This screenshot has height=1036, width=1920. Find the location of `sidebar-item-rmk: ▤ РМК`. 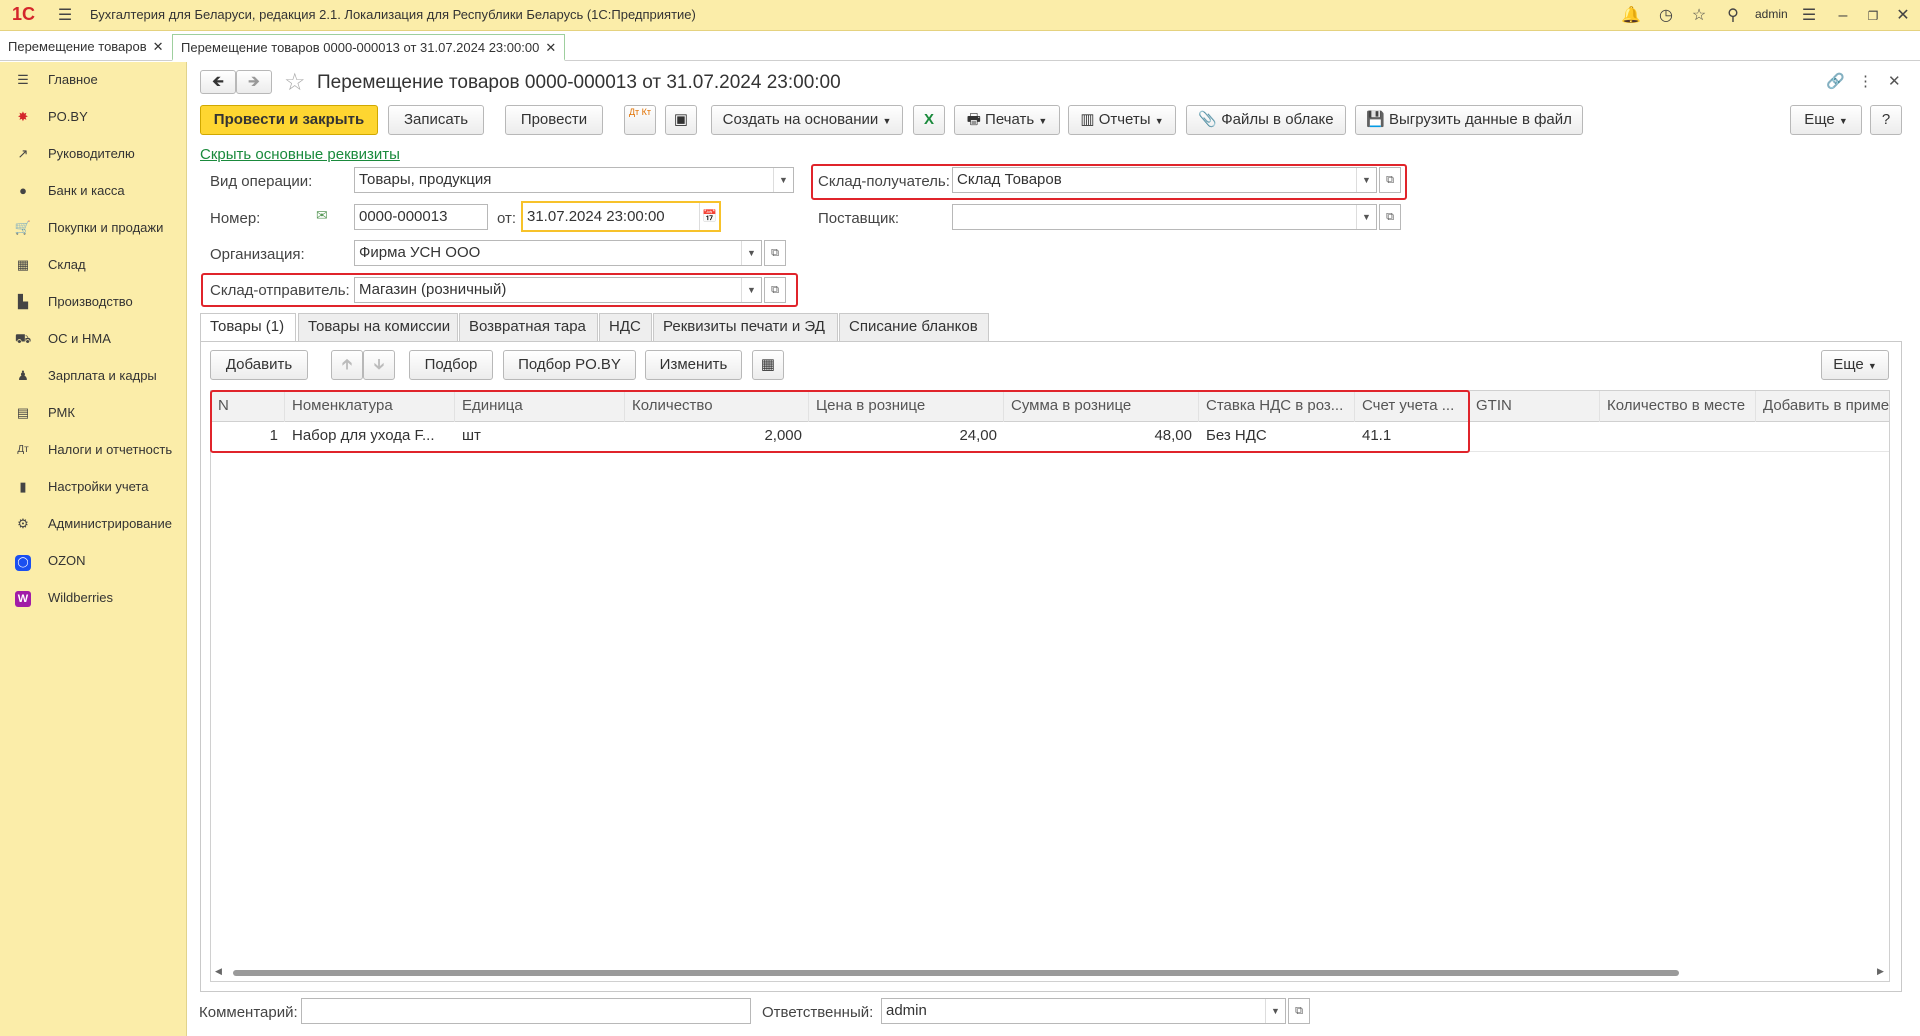

sidebar-item-rmk: ▤ РМК is located at coordinates (93, 413).